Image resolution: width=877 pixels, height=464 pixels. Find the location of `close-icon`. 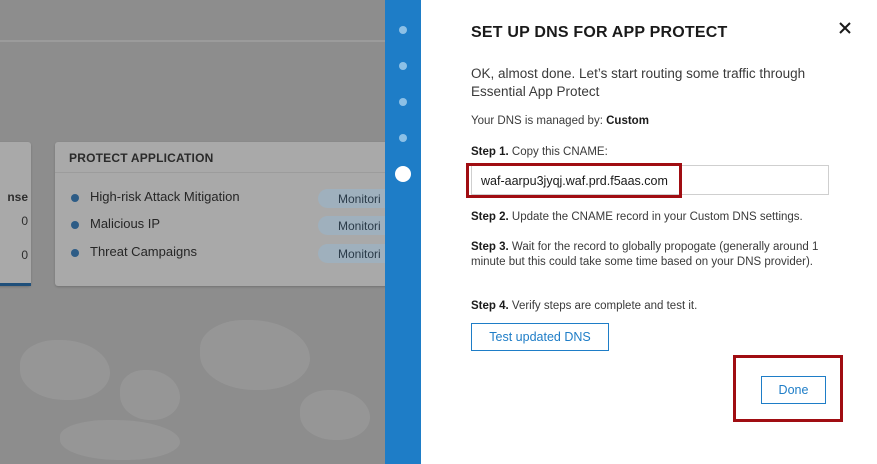

close-icon is located at coordinates (845, 28).